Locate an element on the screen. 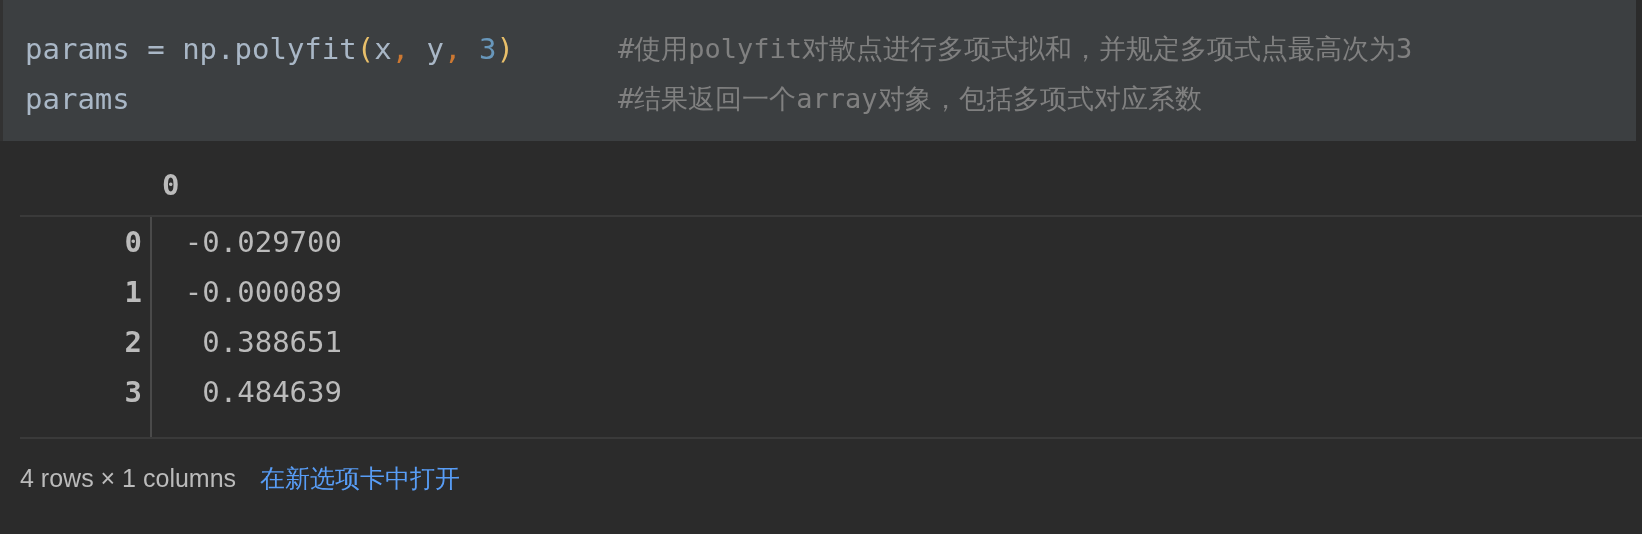 This screenshot has width=1642, height=534. shape-label: 4 rows × 1 columns is located at coordinates (128, 478).